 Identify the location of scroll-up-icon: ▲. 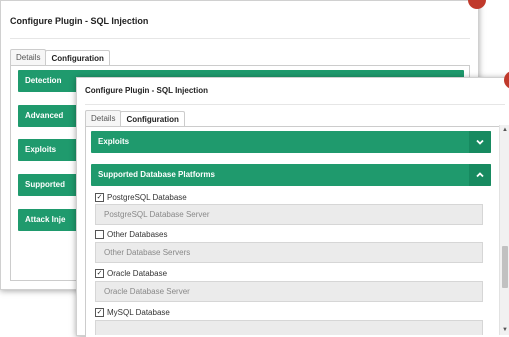
(505, 130).